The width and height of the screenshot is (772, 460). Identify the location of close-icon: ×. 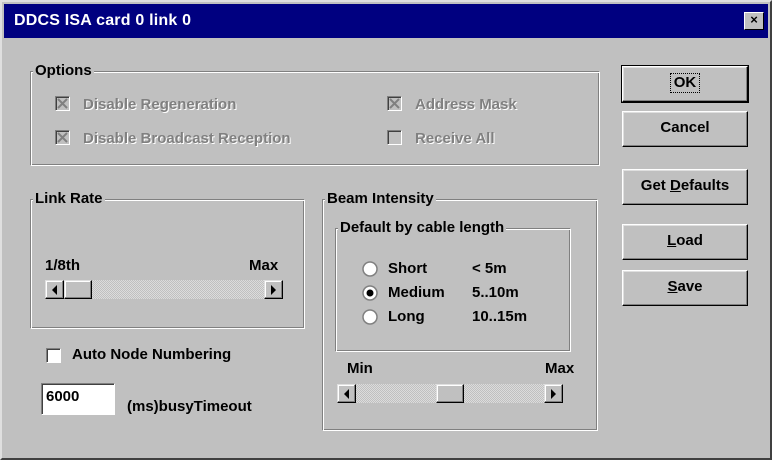
(754, 19).